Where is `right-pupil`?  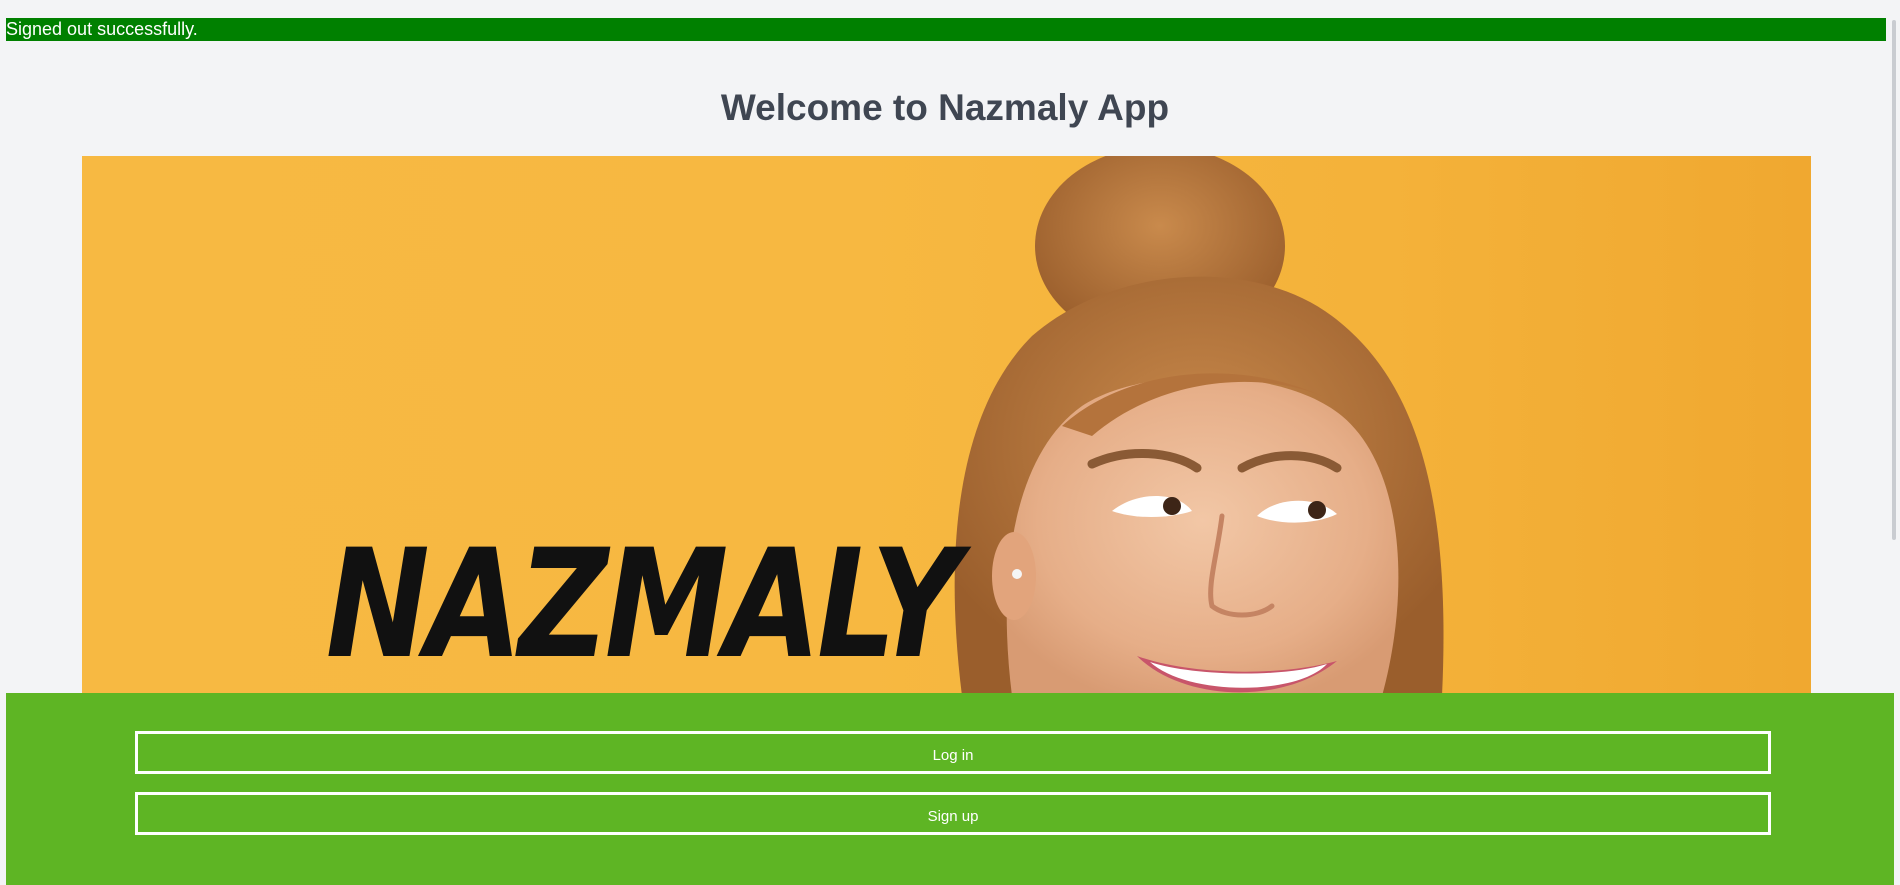
right-pupil is located at coordinates (1317, 510).